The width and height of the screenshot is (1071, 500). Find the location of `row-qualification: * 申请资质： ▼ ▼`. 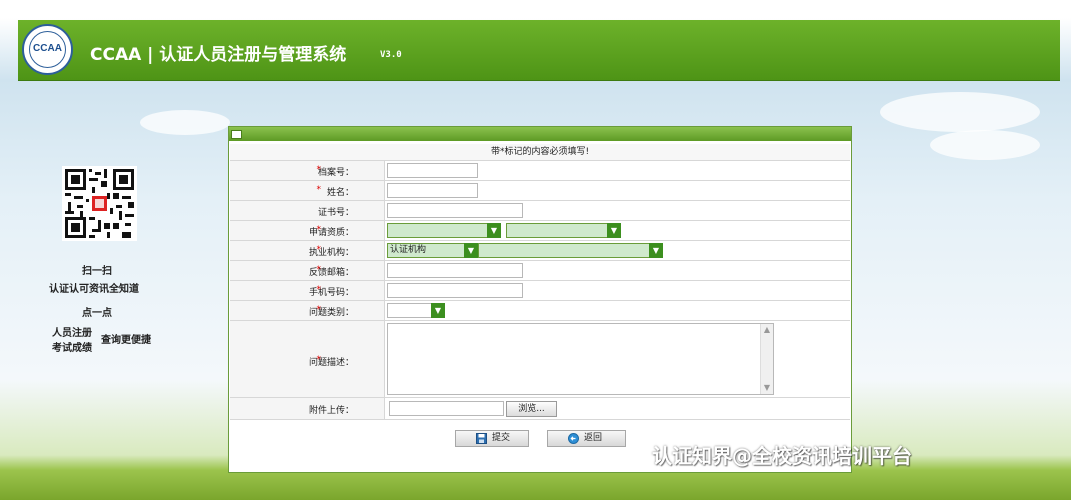

row-qualification: * 申请资质： ▼ ▼ is located at coordinates (540, 231).